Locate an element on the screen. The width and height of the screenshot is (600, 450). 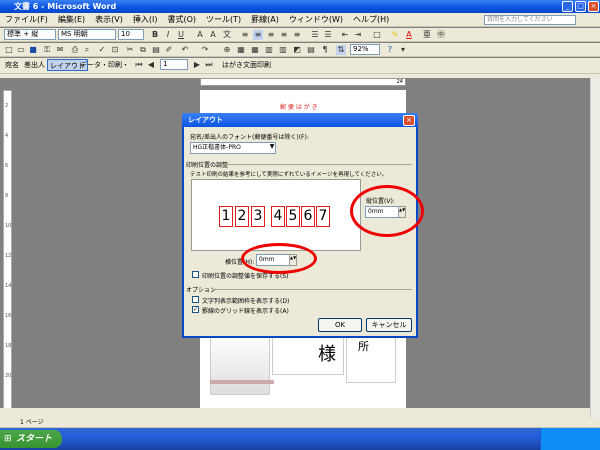
permission-icon: ⚿ is located at coordinates (47, 50).